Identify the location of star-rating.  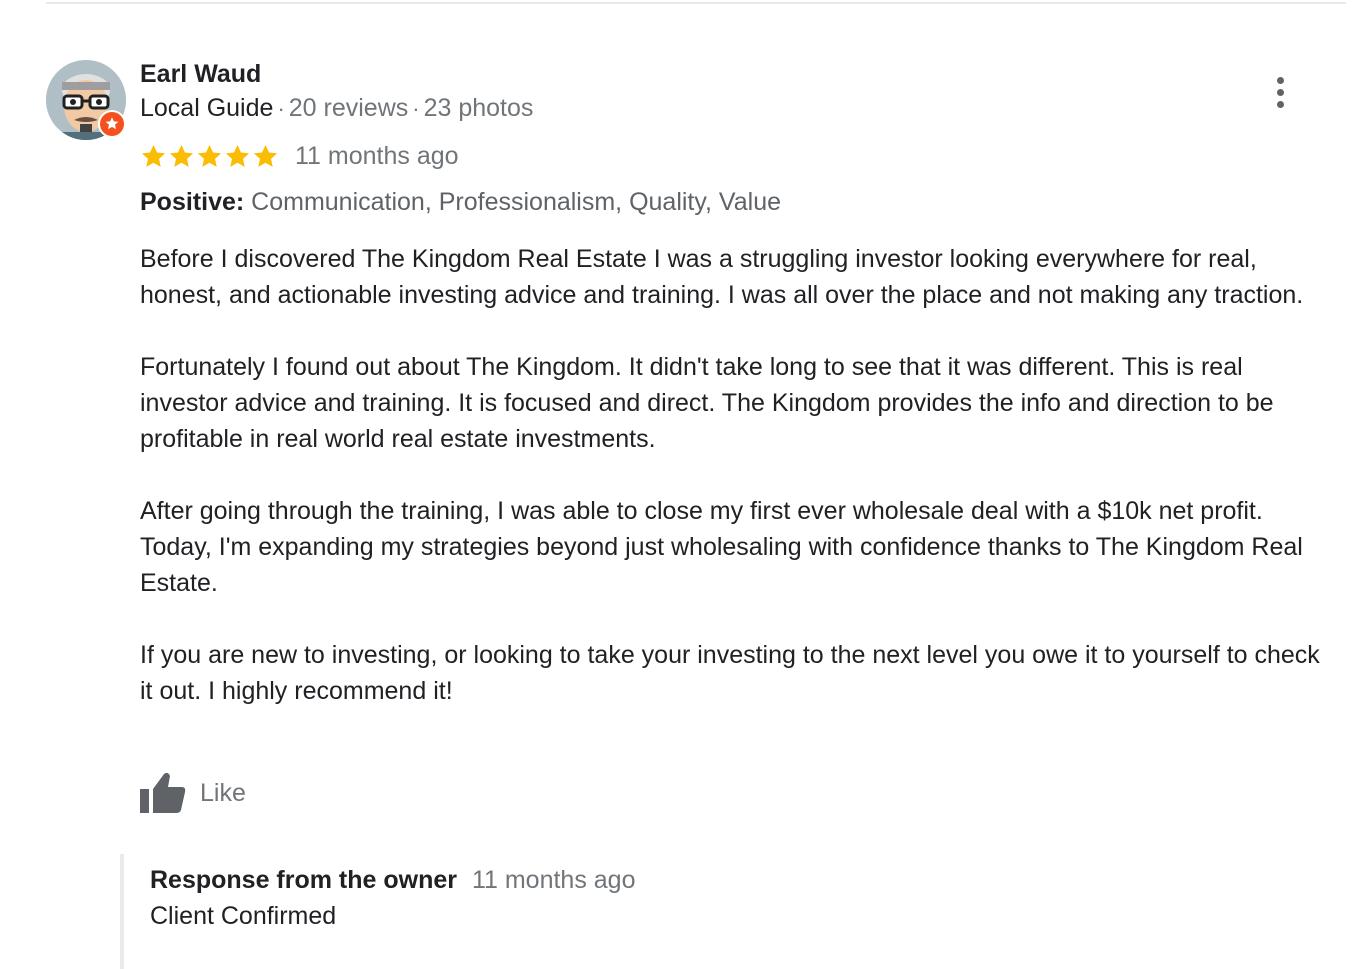
(209, 156).